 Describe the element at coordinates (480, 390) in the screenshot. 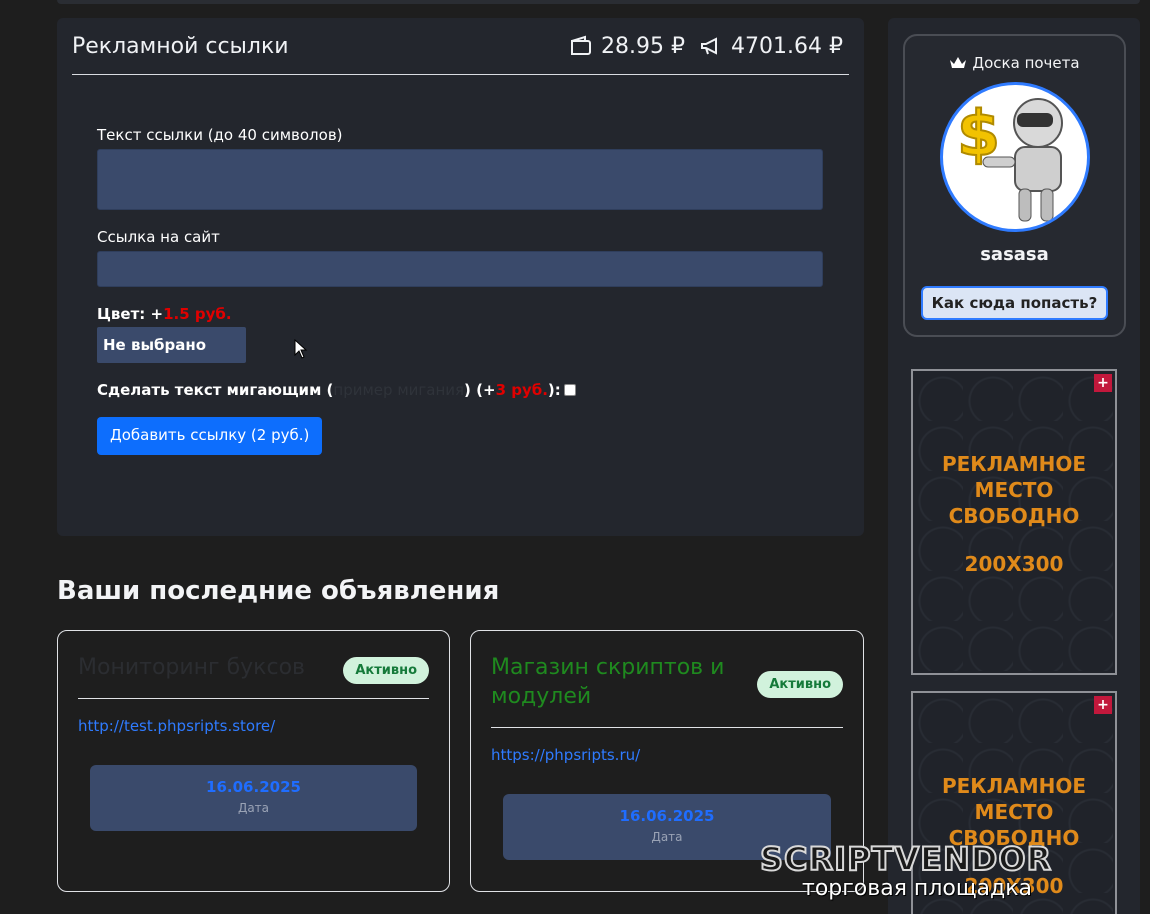

I see `blink-mid: ) (+` at that location.